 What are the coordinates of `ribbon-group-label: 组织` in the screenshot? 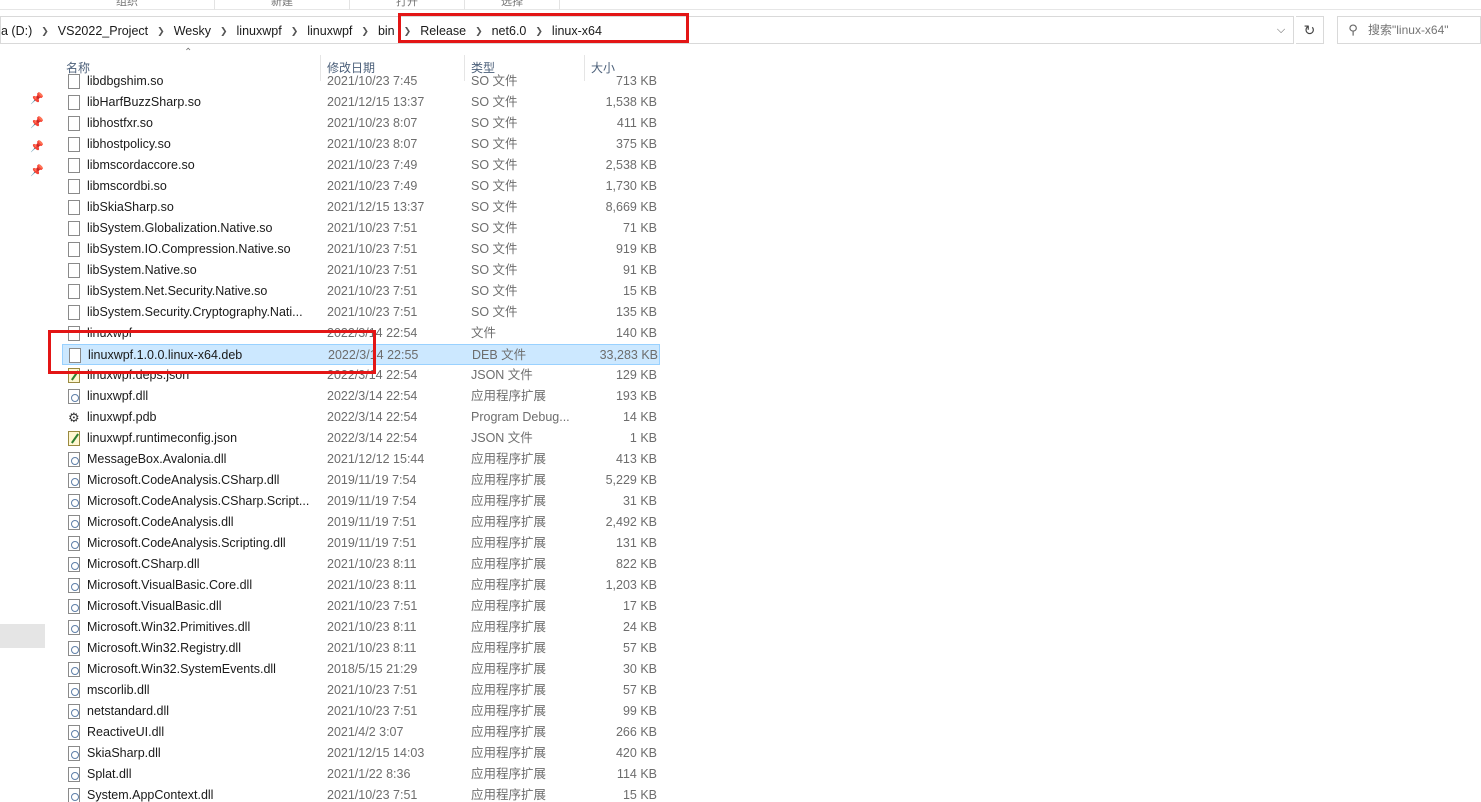 It's located at (127, 4).